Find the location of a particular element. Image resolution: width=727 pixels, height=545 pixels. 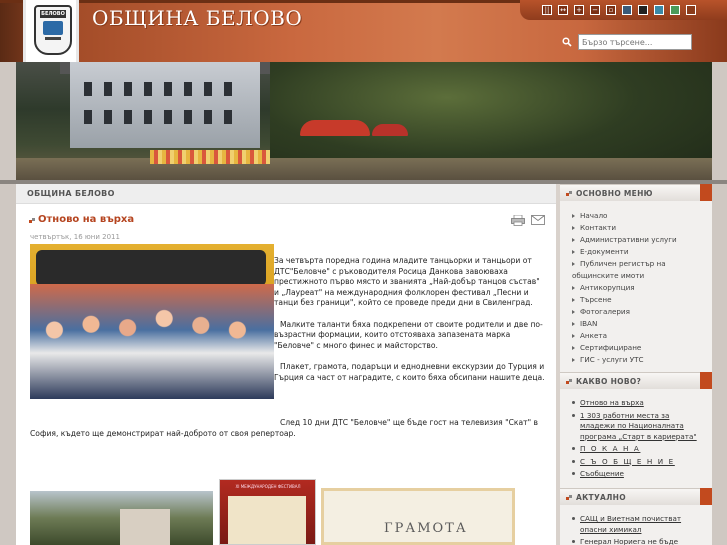

font-decrease-icon: − is located at coordinates (595, 10).